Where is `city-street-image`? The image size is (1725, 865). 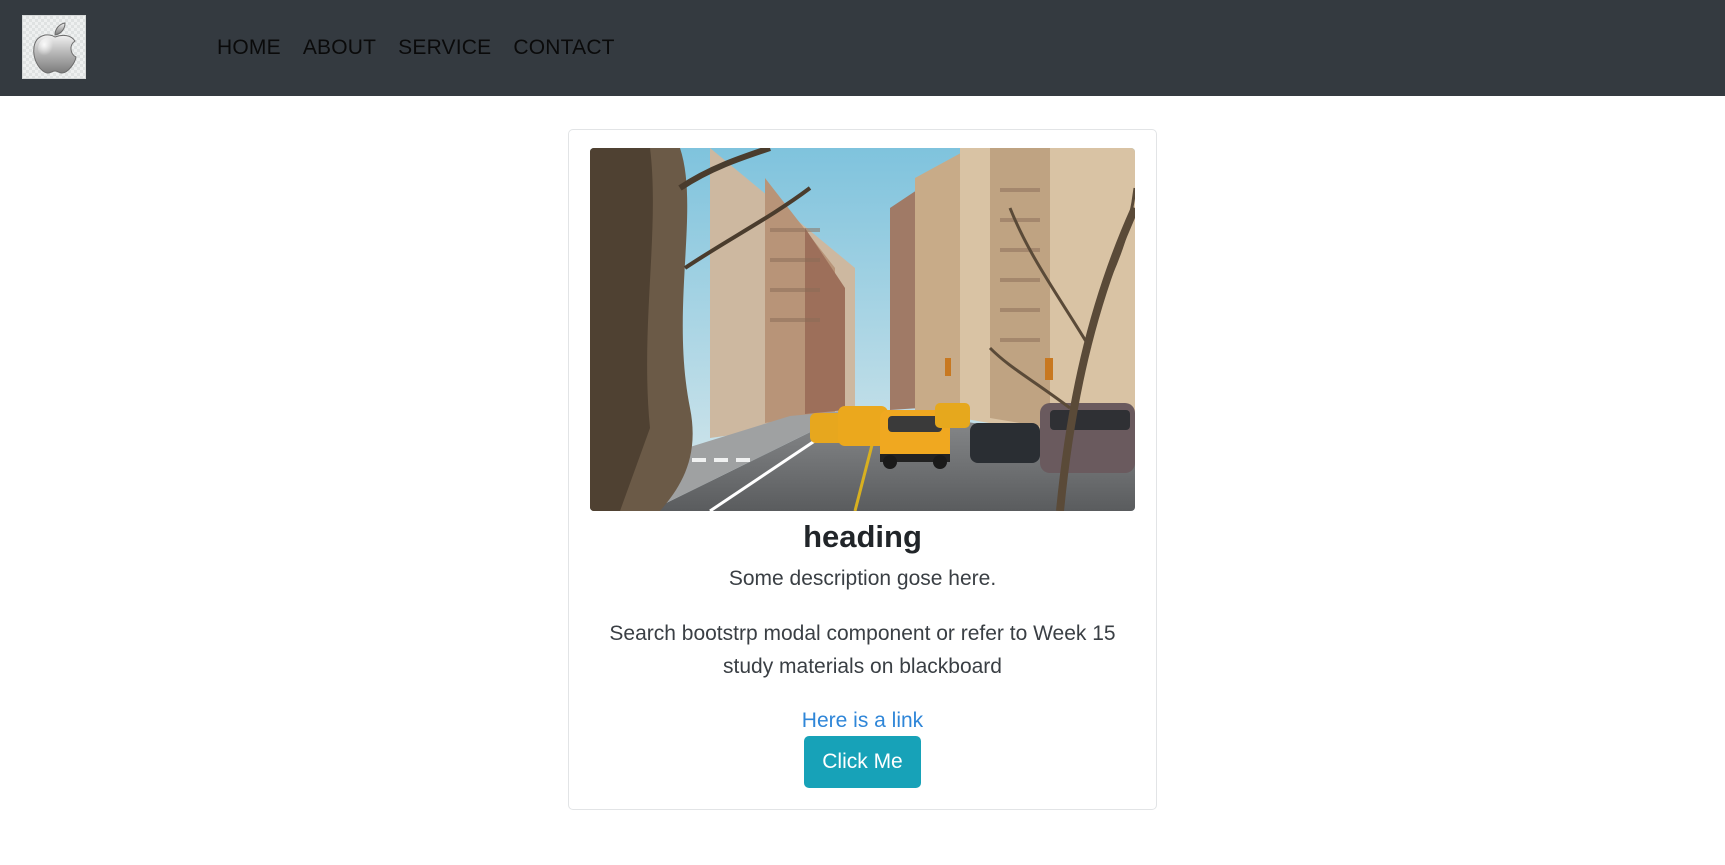 city-street-image is located at coordinates (862, 329).